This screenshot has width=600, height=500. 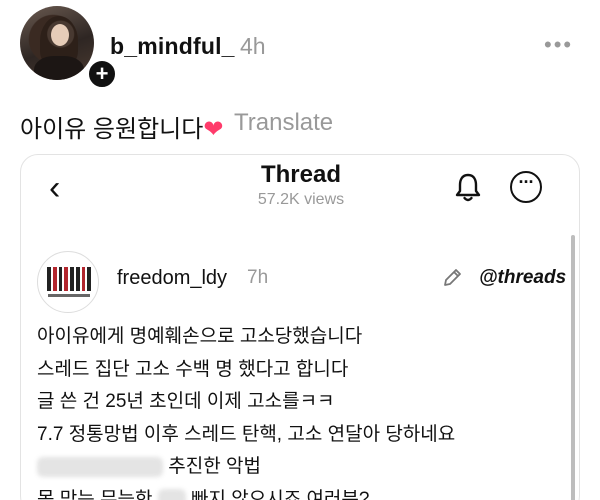 What do you see at coordinates (193, 369) in the screenshot?
I see `body-line-2: 스레드 집단 고소 수백 명 했다고 합니다` at bounding box center [193, 369].